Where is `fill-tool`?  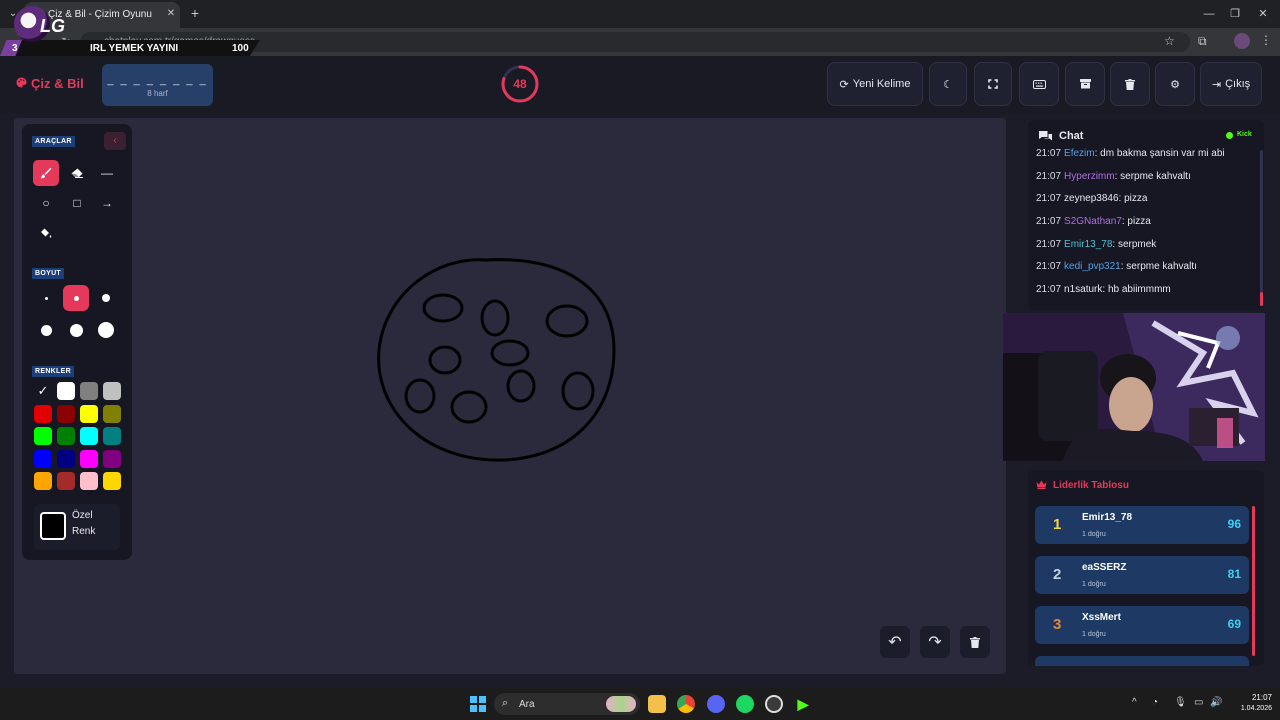
fill-tool is located at coordinates (46, 233).